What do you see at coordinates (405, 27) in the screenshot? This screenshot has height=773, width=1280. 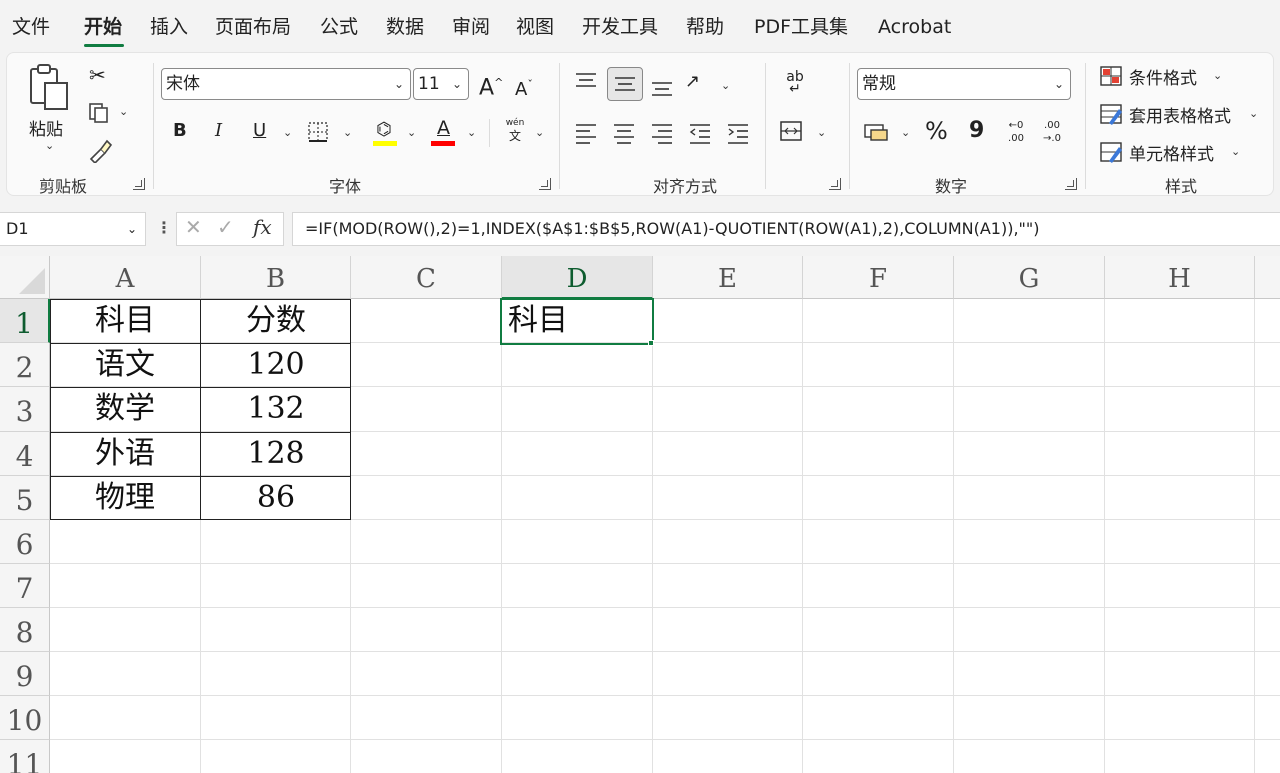 I see `tab-data: 数据` at bounding box center [405, 27].